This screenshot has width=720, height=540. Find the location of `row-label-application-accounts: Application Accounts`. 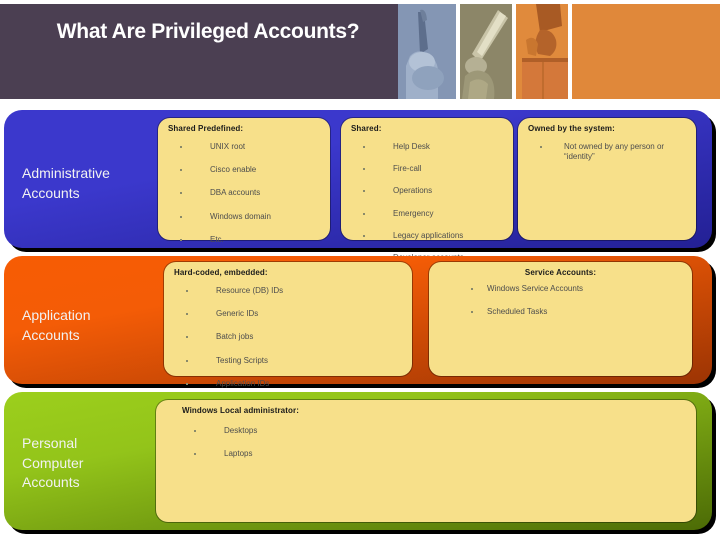

row-label-application-accounts: Application Accounts is located at coordinates (89, 325).